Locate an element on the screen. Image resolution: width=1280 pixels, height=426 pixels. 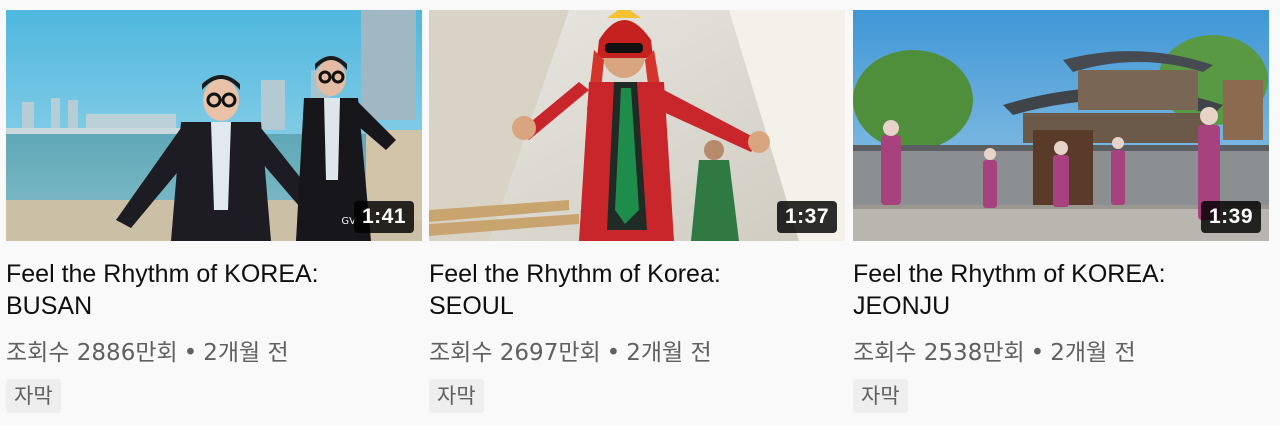
video-metadata: 조회수 2697만회 • 2개월 전 is located at coordinates (637, 353).